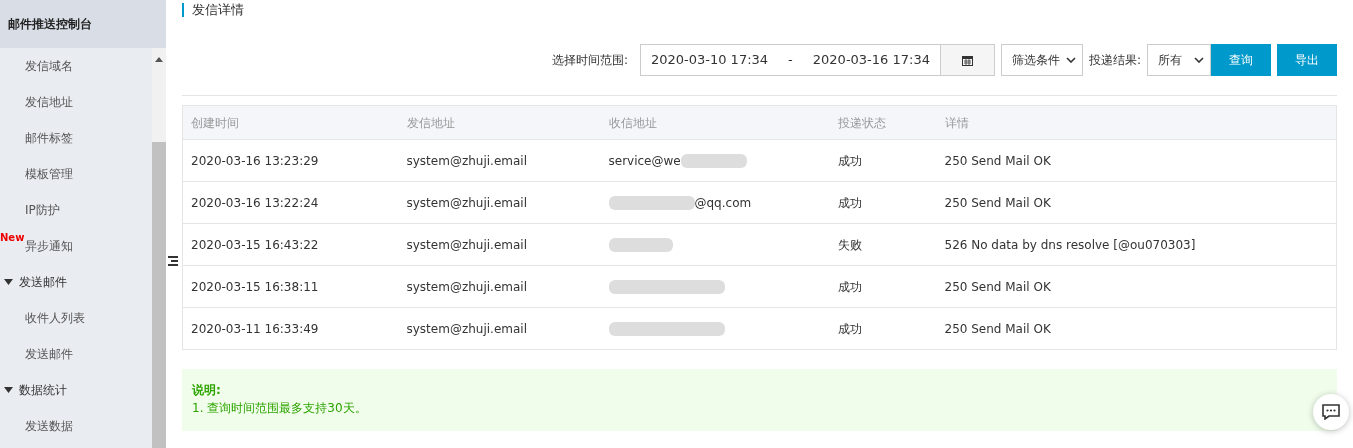 This screenshot has width=1353, height=448. I want to click on note-text: 1. 查询时间范围最多支持30天。, so click(280, 408).